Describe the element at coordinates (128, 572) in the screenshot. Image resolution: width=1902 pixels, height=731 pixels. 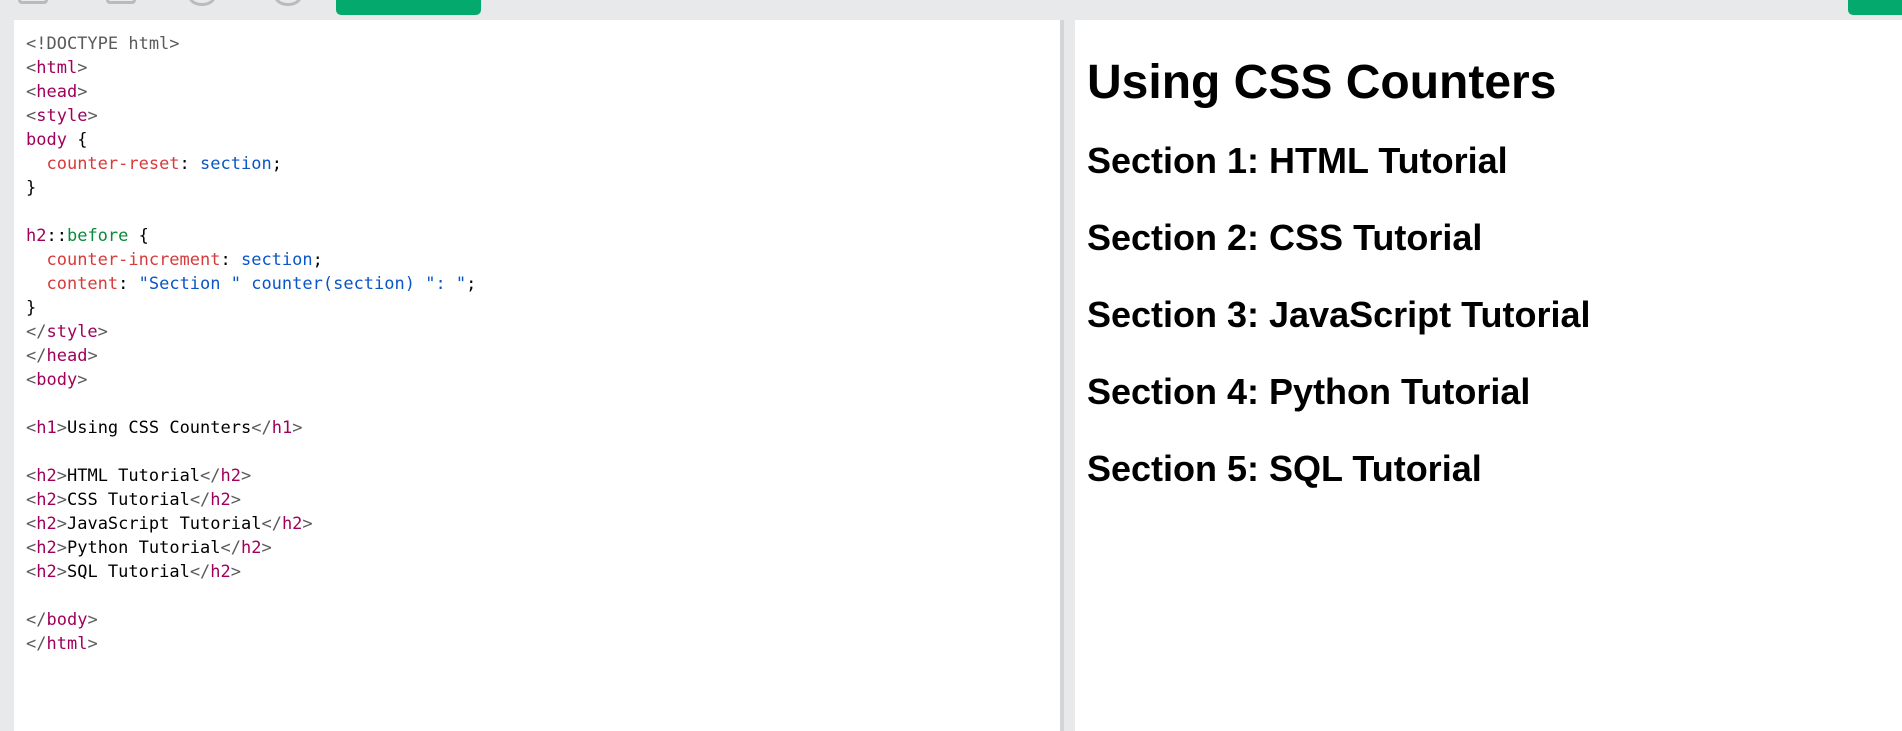
I see `code-token: SQL Tutorial` at that location.